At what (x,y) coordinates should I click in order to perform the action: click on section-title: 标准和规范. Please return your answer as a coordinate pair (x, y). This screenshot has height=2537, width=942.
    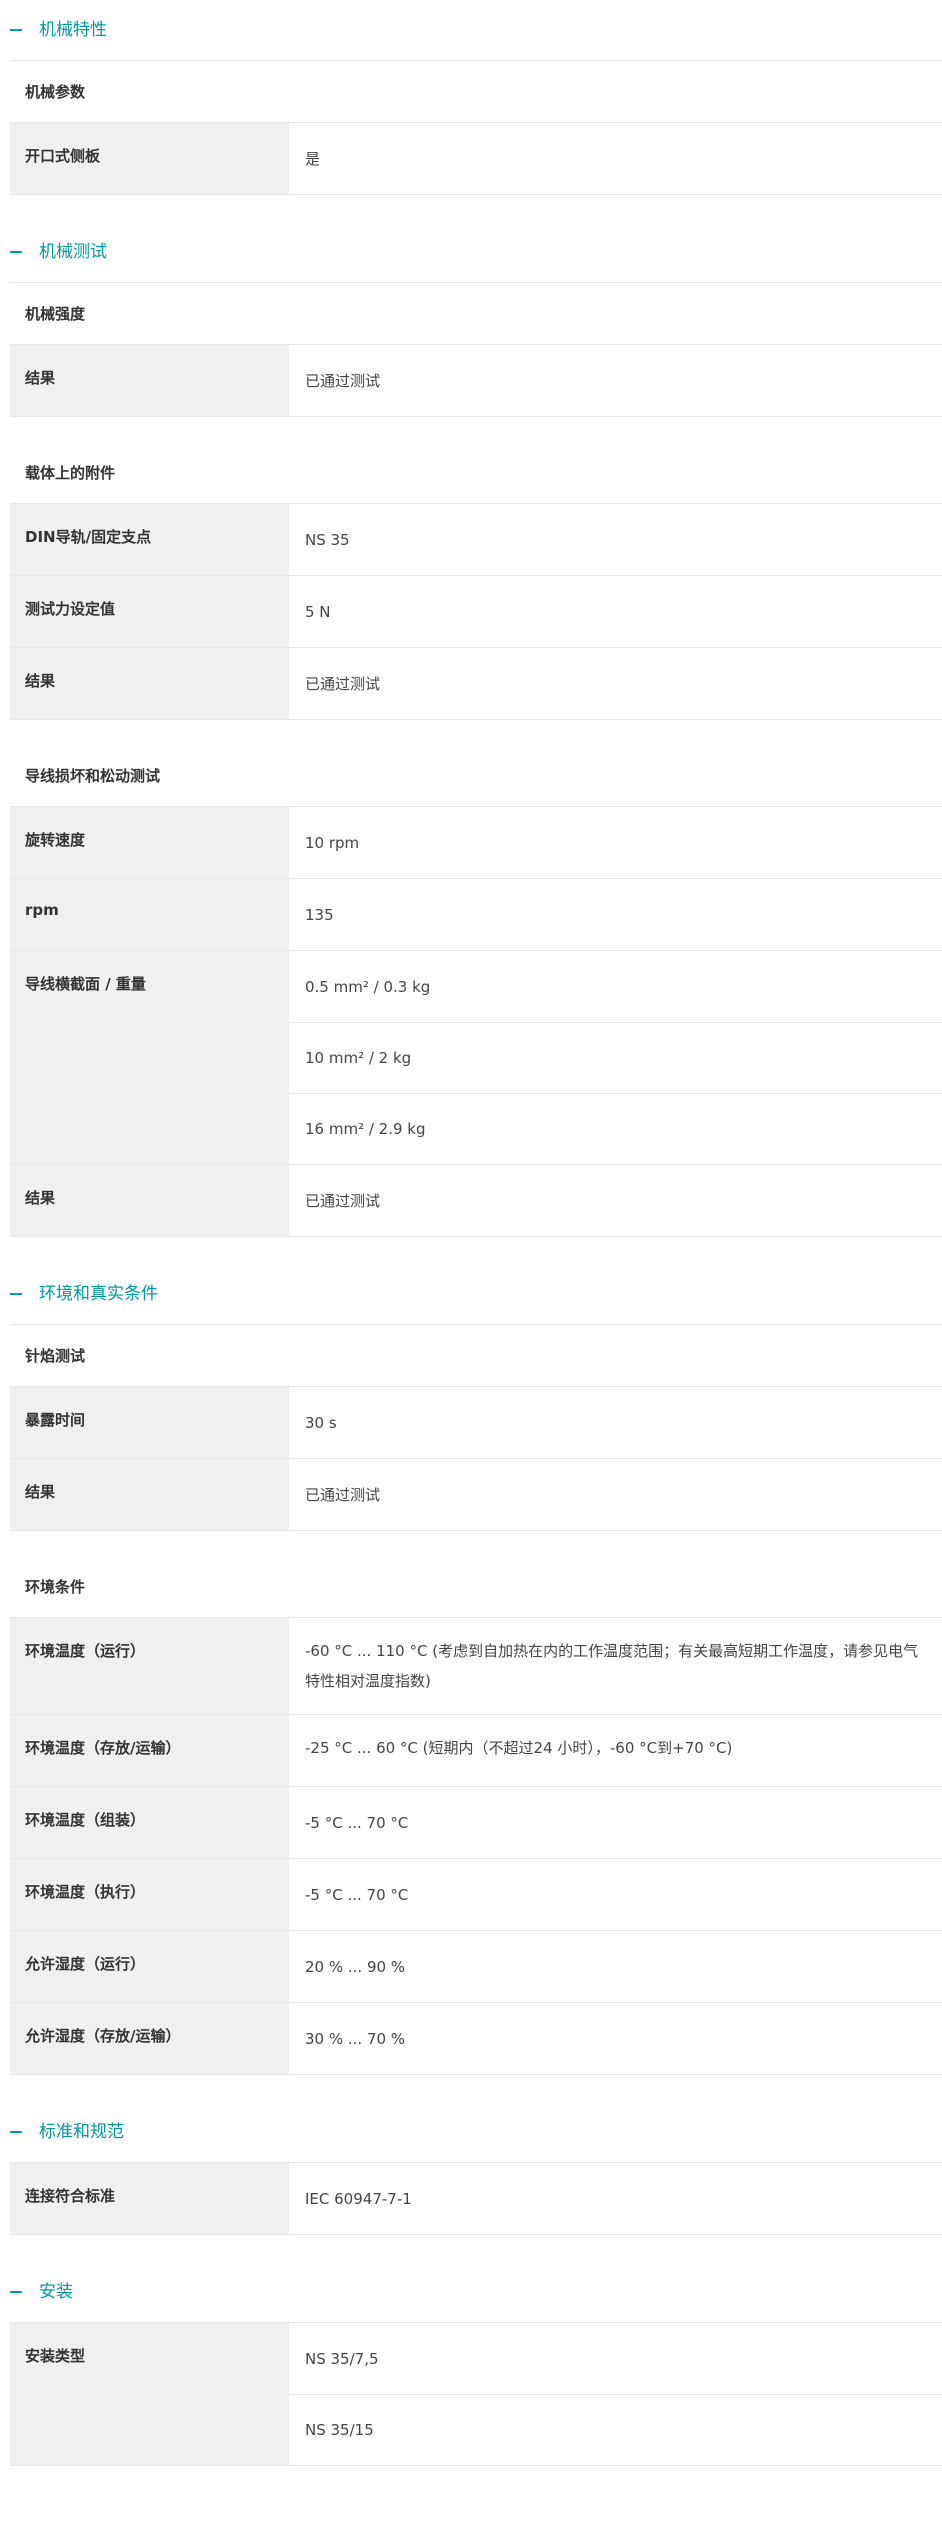
    Looking at the image, I should click on (81, 2131).